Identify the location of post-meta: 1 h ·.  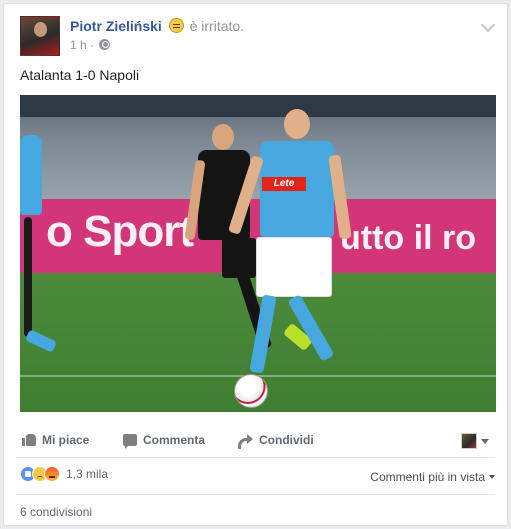
(90, 45).